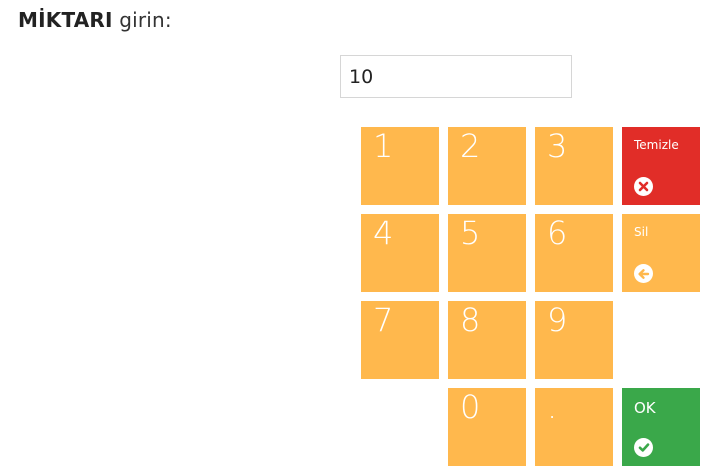 The height and width of the screenshot is (470, 705). I want to click on key-2: 2, so click(487, 166).